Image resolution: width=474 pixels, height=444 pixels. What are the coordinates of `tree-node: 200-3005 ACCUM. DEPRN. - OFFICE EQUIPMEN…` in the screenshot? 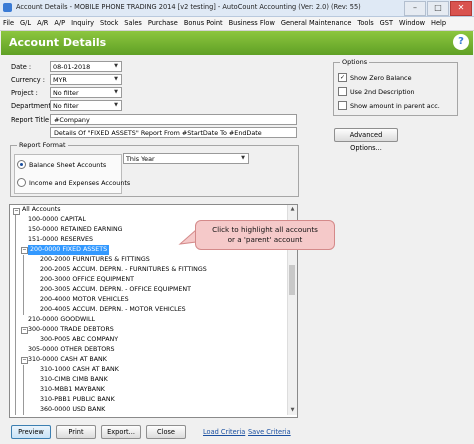 It's located at (115, 290).